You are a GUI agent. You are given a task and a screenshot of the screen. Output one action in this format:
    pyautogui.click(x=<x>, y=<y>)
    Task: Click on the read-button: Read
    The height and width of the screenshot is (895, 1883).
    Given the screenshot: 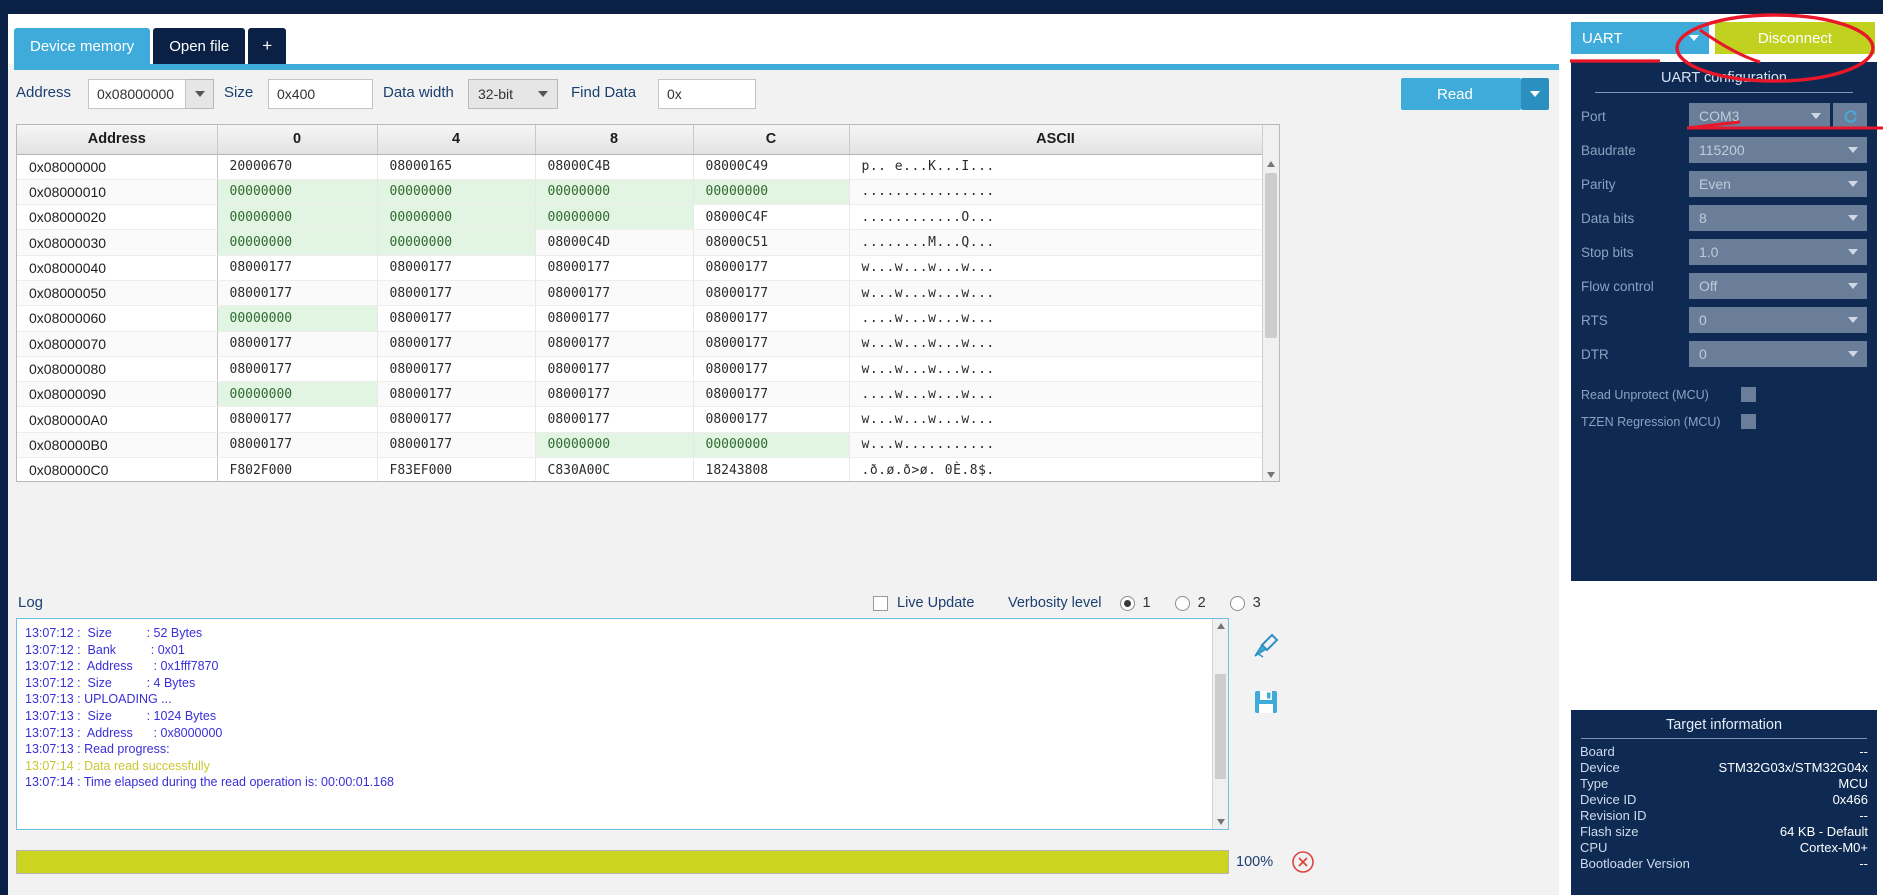 What is the action you would take?
    pyautogui.click(x=1461, y=94)
    